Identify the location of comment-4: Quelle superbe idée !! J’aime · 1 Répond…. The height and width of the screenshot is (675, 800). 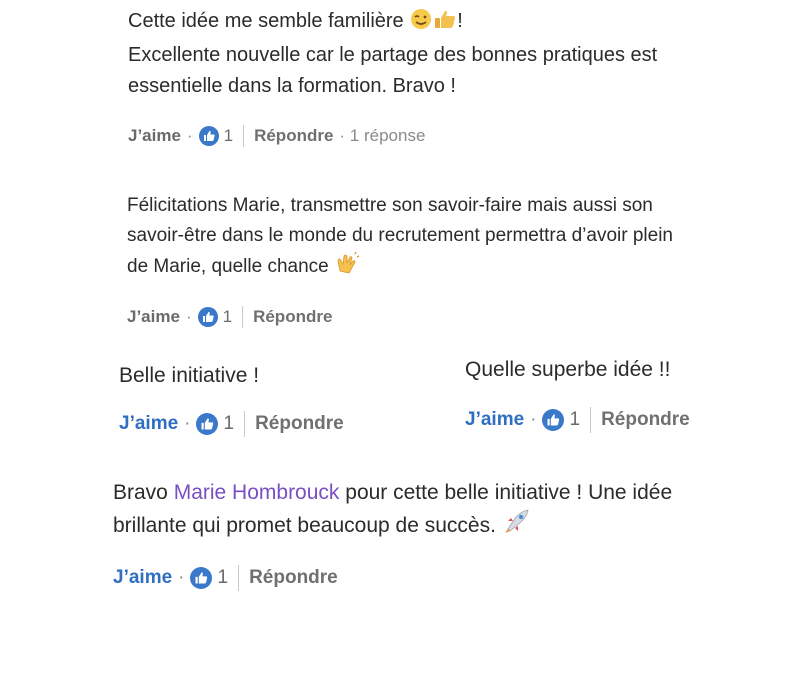
(577, 395).